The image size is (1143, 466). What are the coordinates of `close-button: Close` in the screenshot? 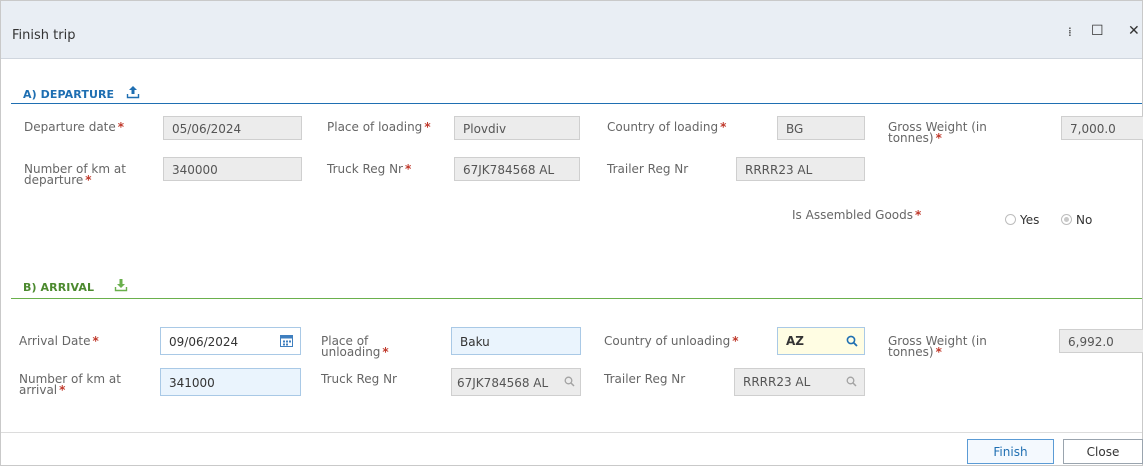 It's located at (1103, 451).